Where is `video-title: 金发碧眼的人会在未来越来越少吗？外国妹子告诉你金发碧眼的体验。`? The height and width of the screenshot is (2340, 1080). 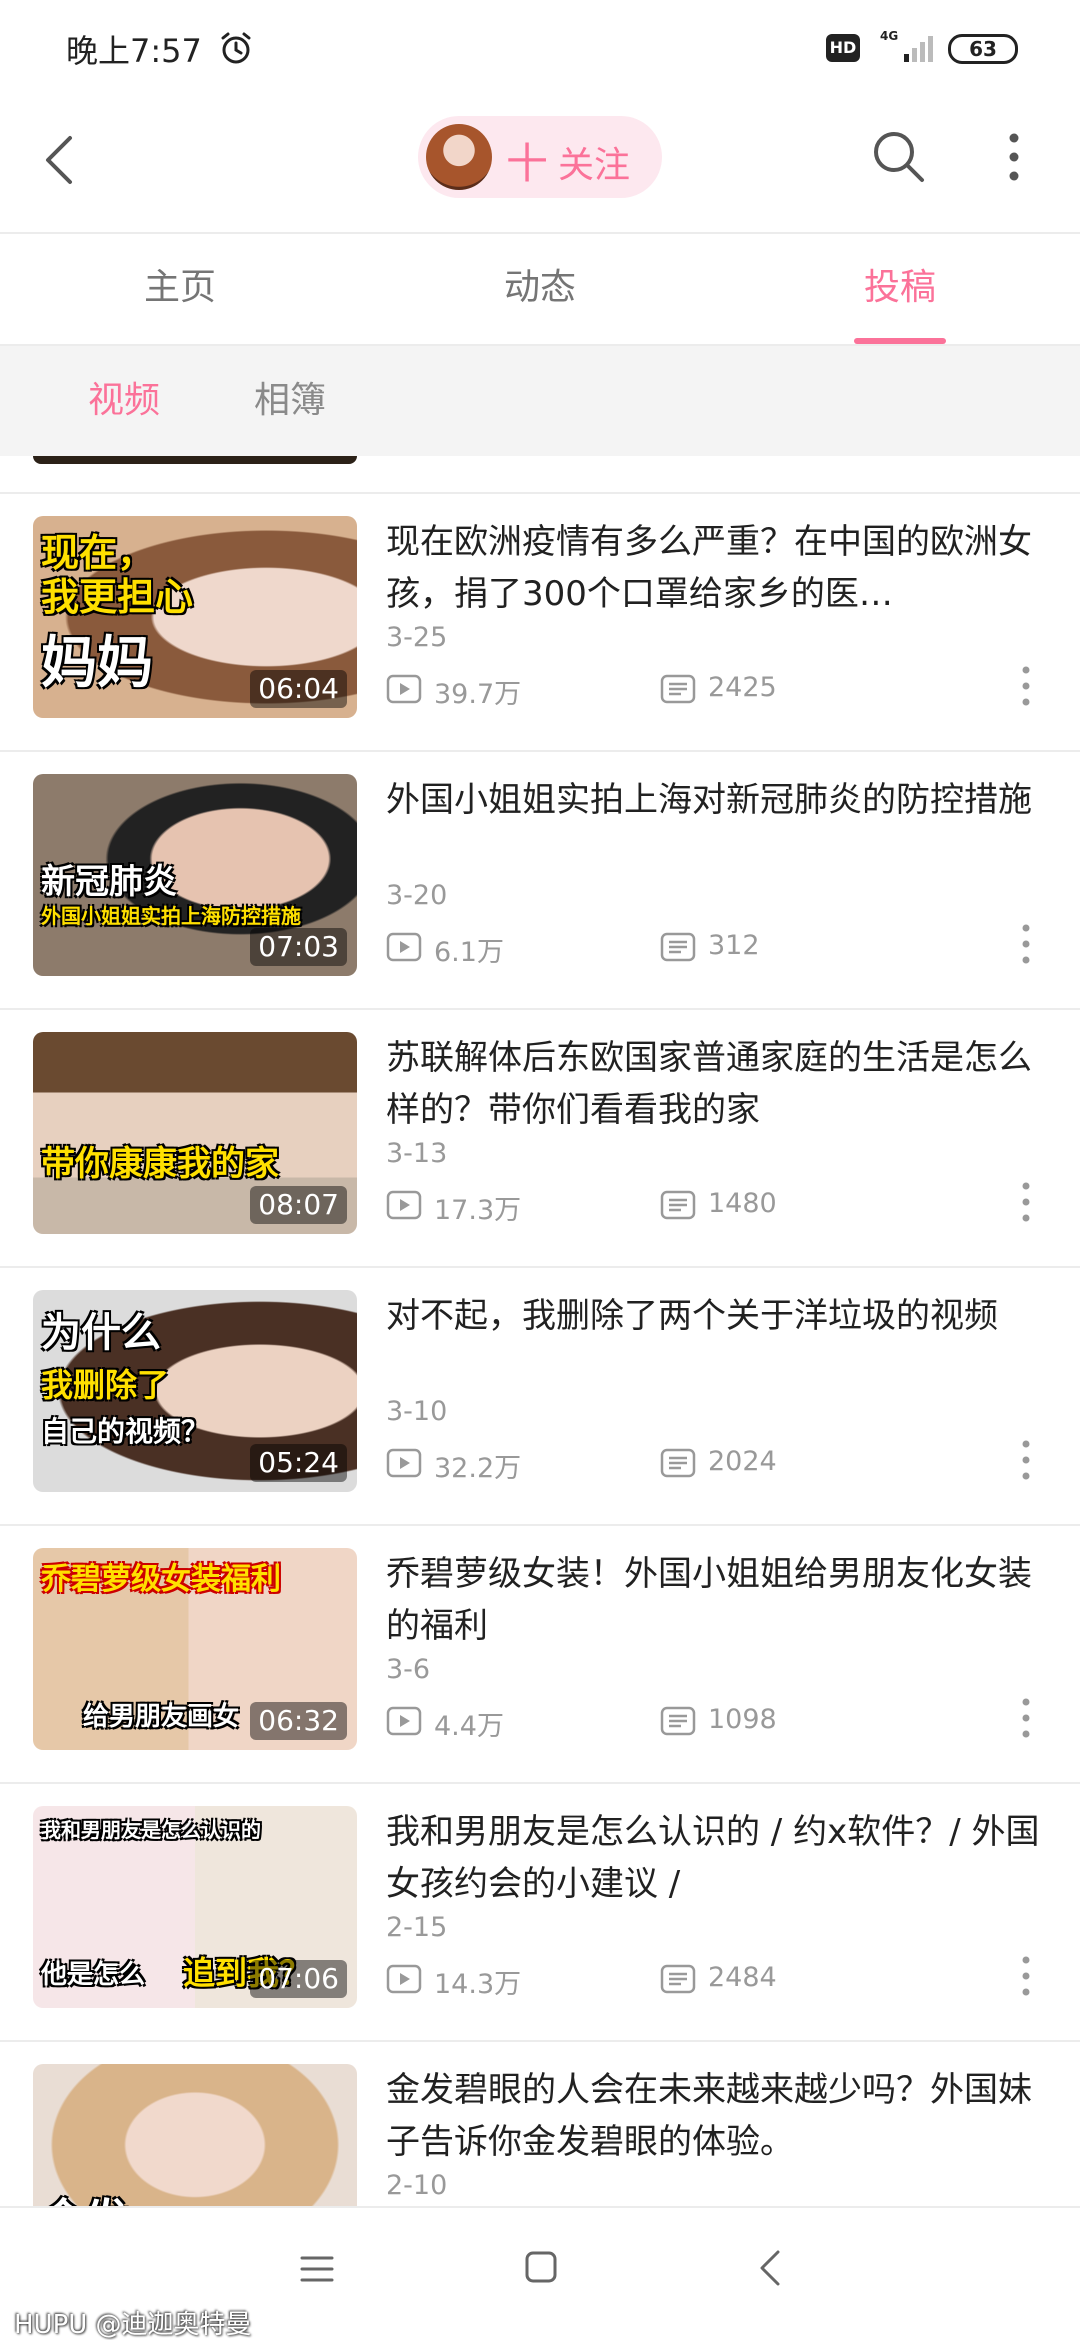
video-title: 金发碧眼的人会在未来越来越少吗？外国妹子告诉你金发碧眼的体验。 is located at coordinates (716, 2116).